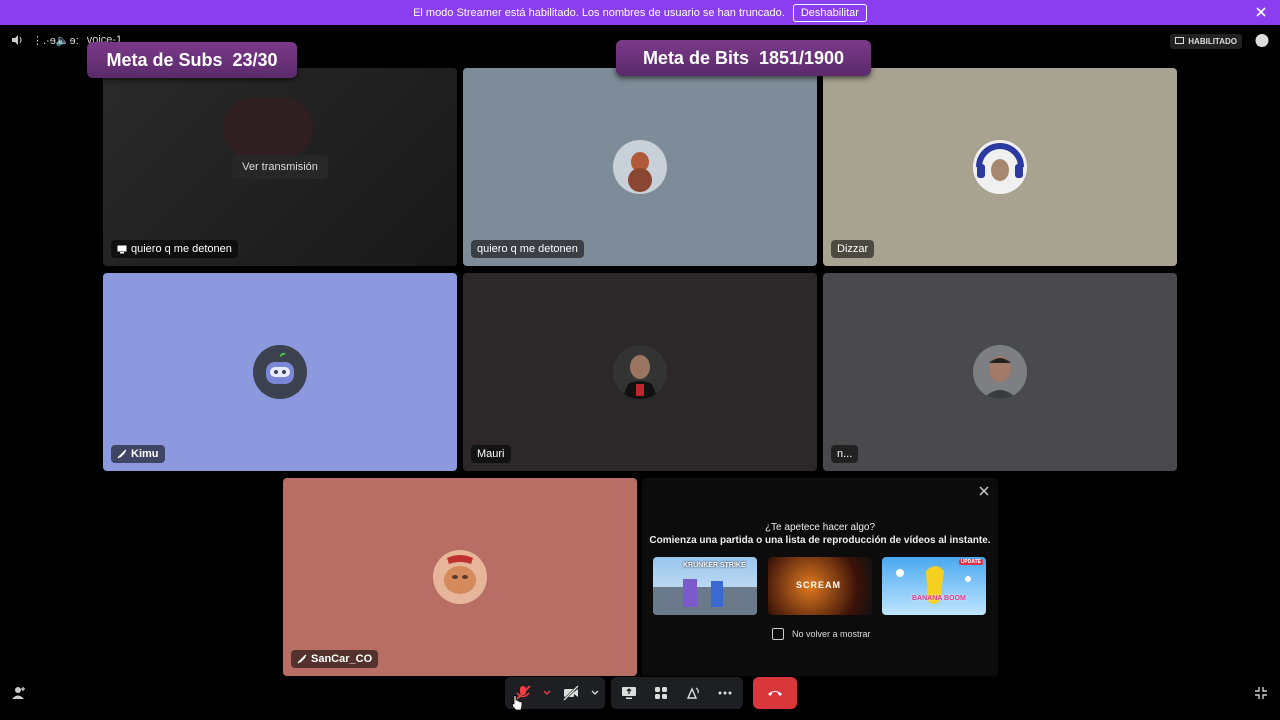 The height and width of the screenshot is (720, 1280). I want to click on update-badge: UPDATE, so click(970, 562).